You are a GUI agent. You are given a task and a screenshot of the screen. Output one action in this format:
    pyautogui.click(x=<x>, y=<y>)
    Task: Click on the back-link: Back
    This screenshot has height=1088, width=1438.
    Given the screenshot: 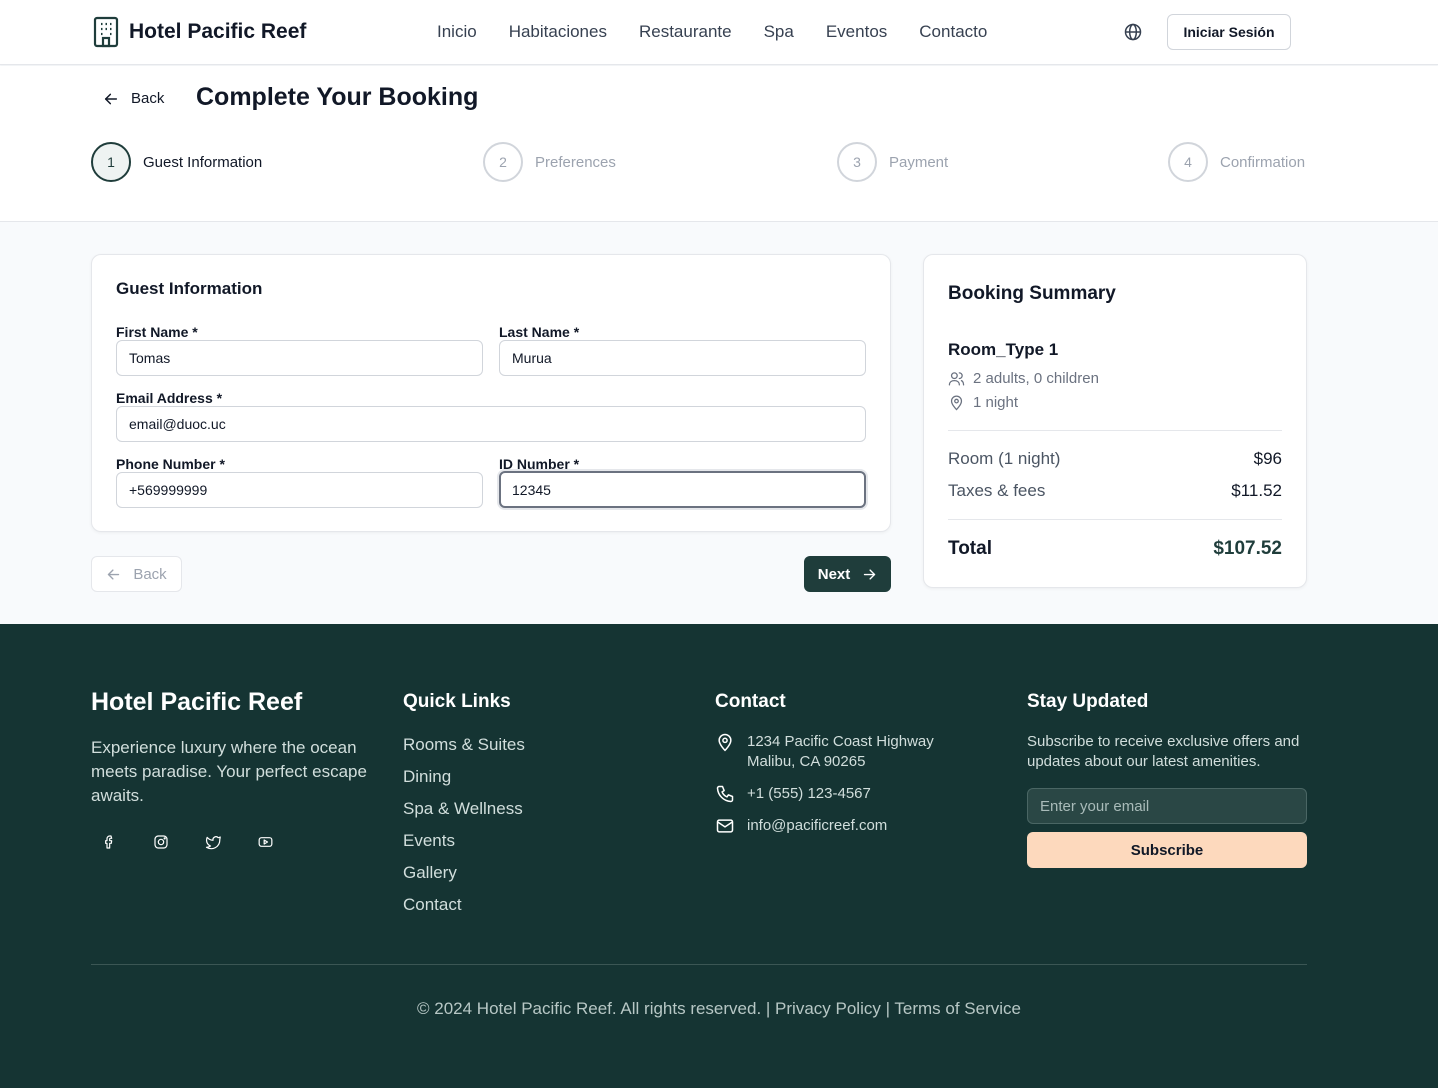 What is the action you would take?
    pyautogui.click(x=133, y=98)
    